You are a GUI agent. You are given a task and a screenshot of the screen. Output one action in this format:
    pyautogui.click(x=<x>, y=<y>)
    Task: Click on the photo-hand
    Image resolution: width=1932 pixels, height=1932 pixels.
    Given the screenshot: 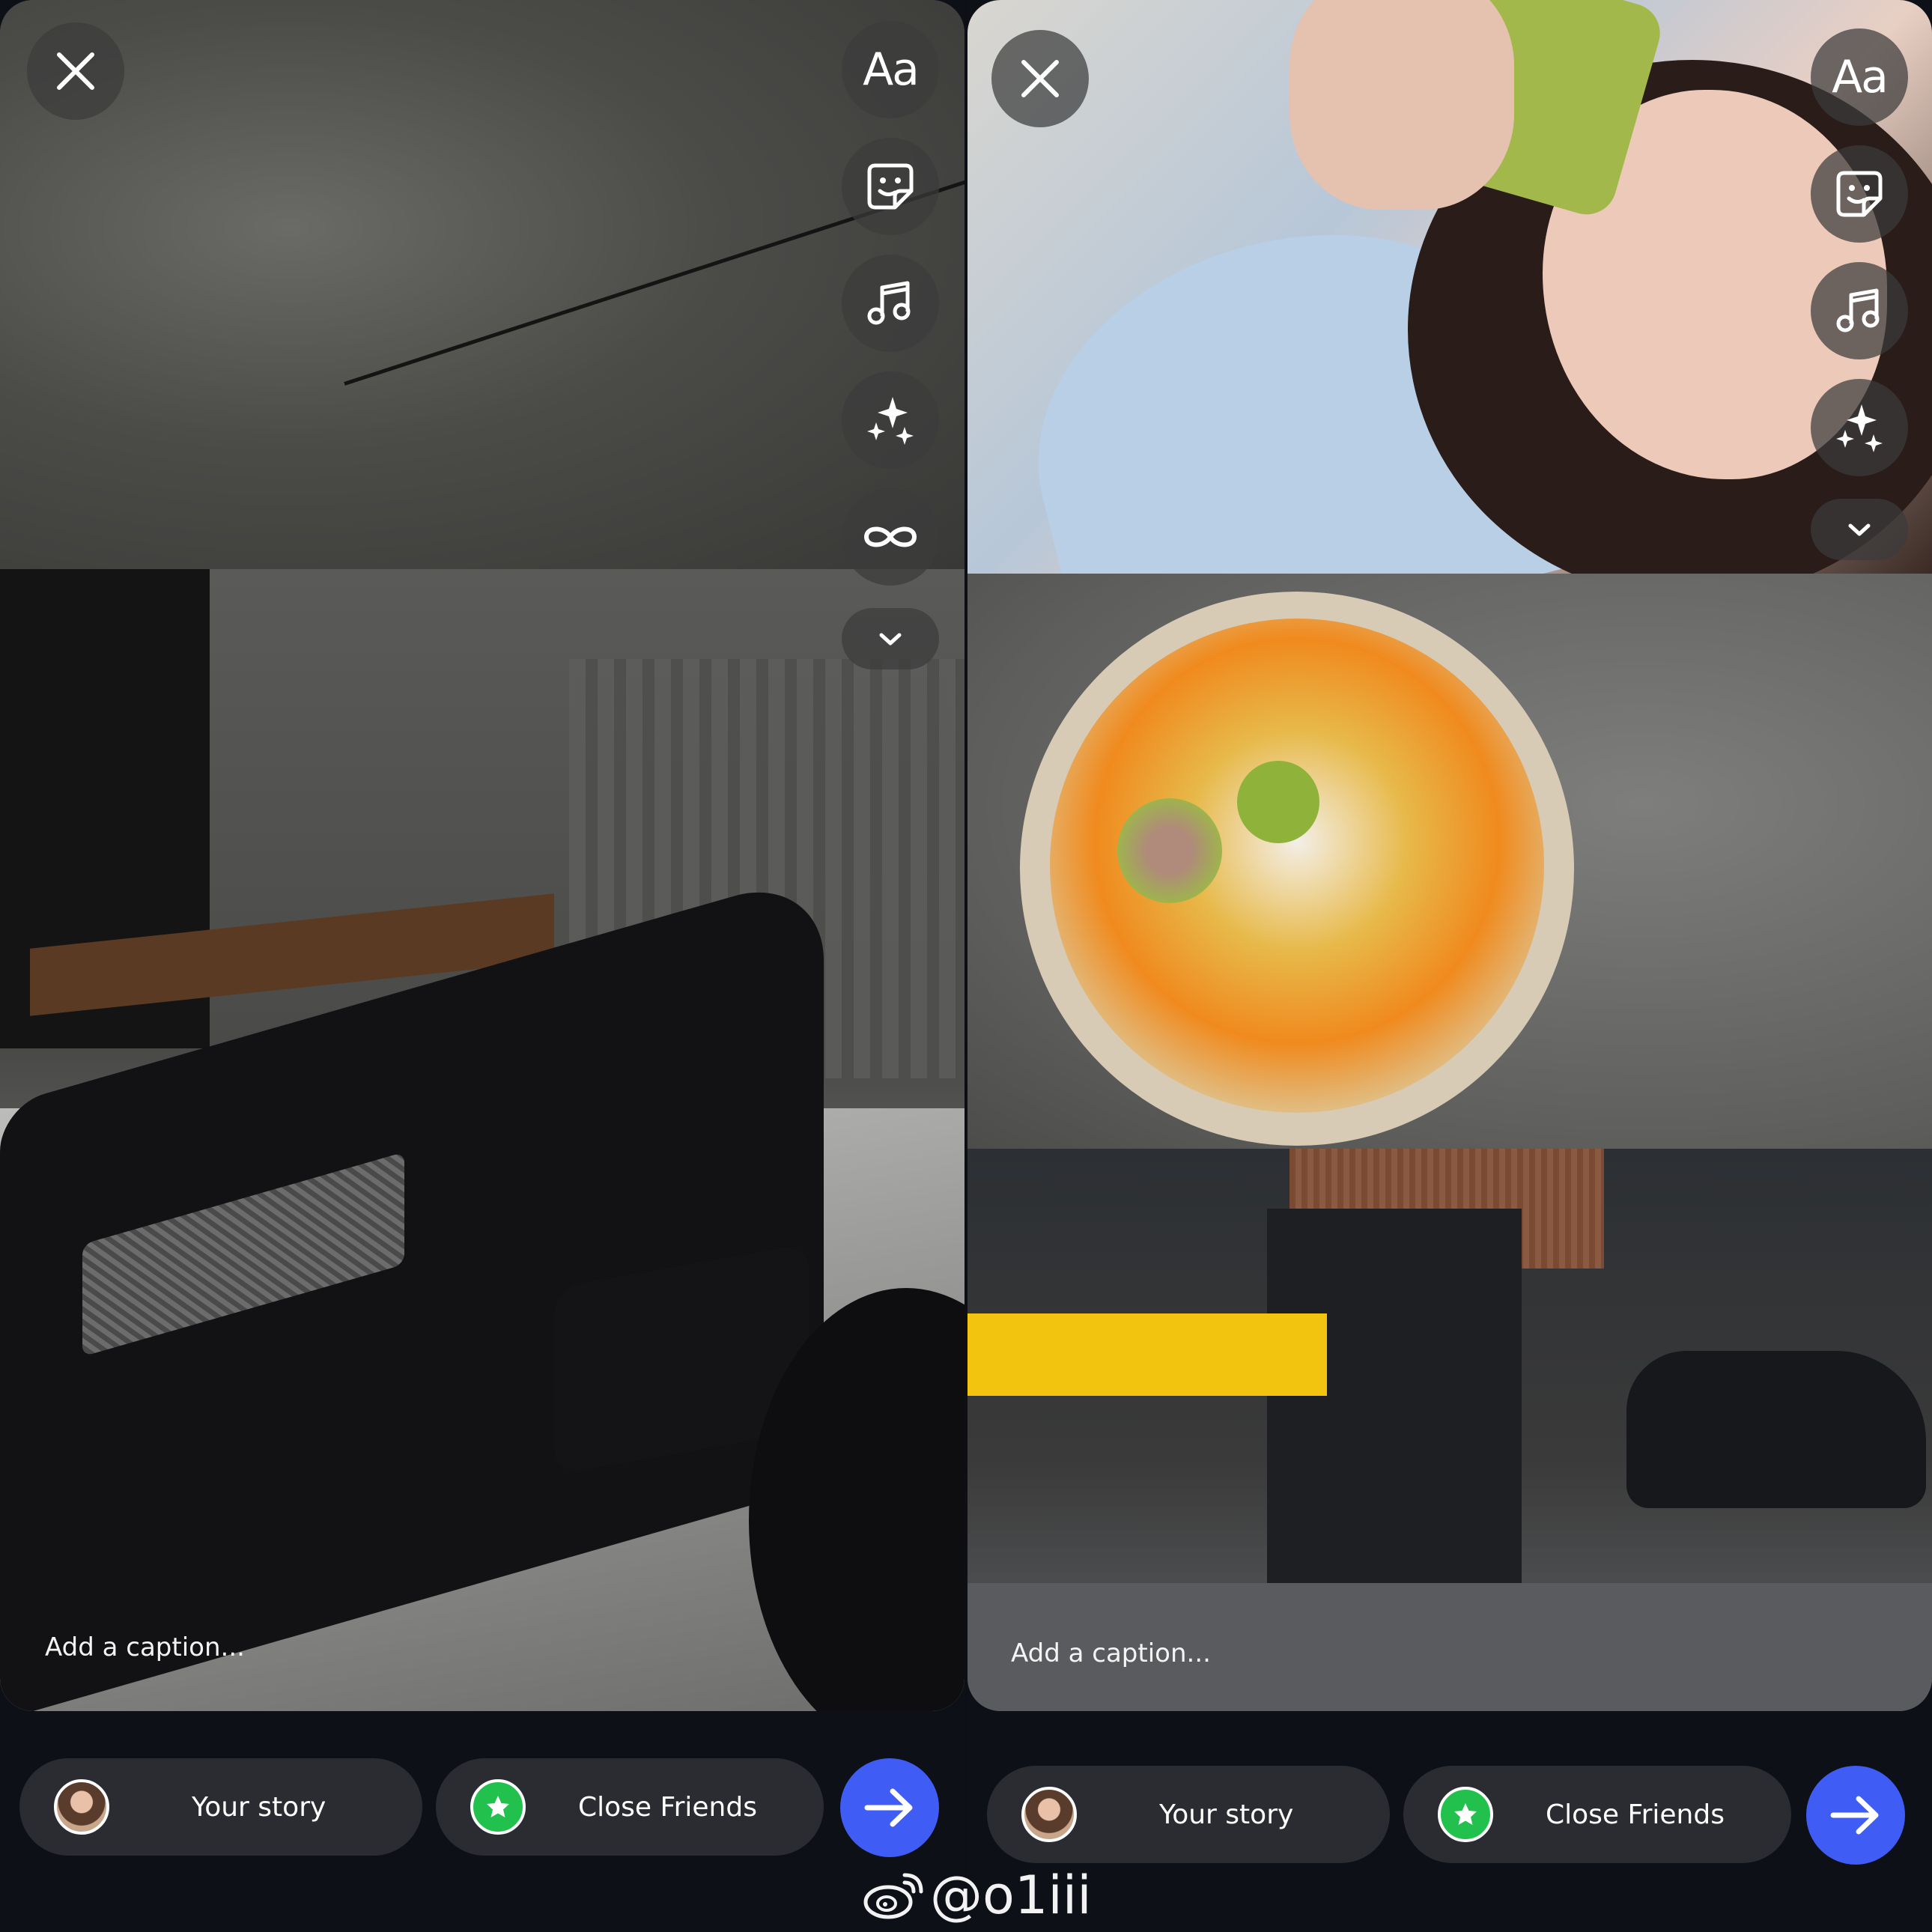 What is the action you would take?
    pyautogui.click(x=1401, y=105)
    